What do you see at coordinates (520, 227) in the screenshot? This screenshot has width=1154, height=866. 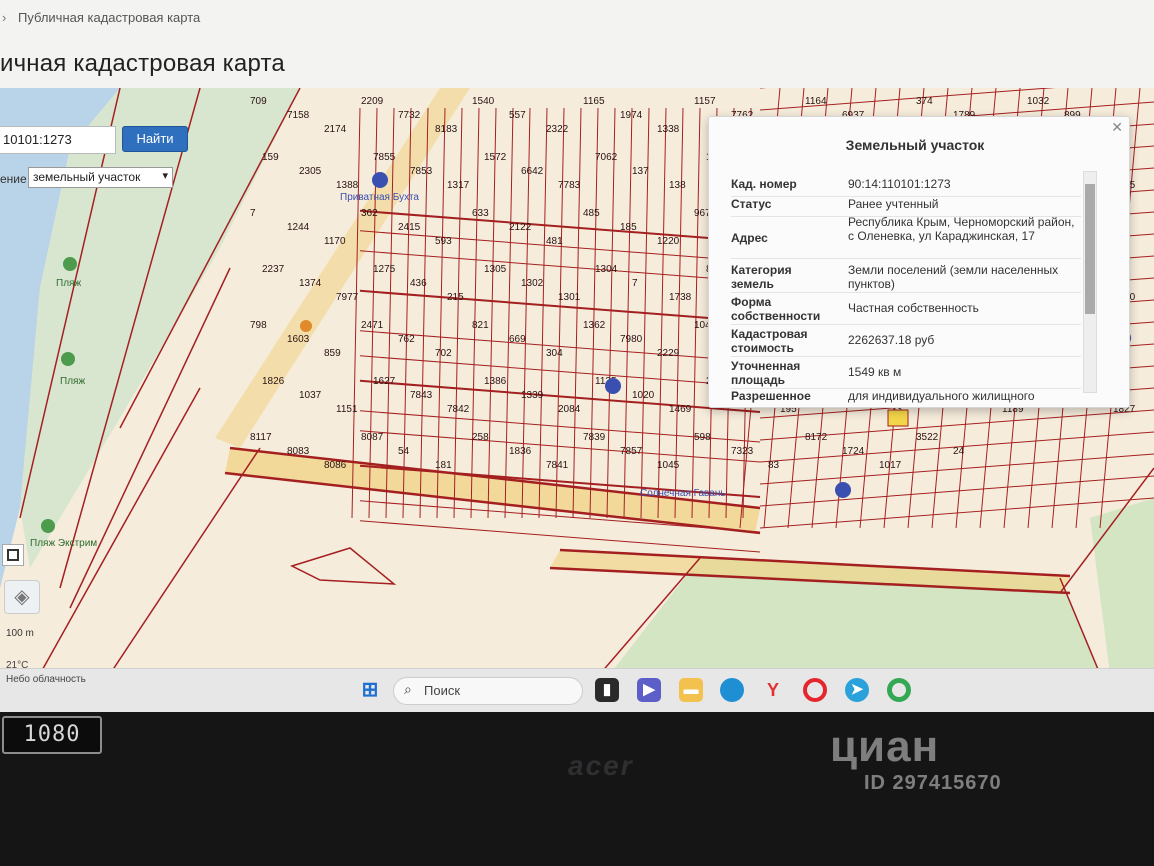 I see `parcel-number: 2122` at bounding box center [520, 227].